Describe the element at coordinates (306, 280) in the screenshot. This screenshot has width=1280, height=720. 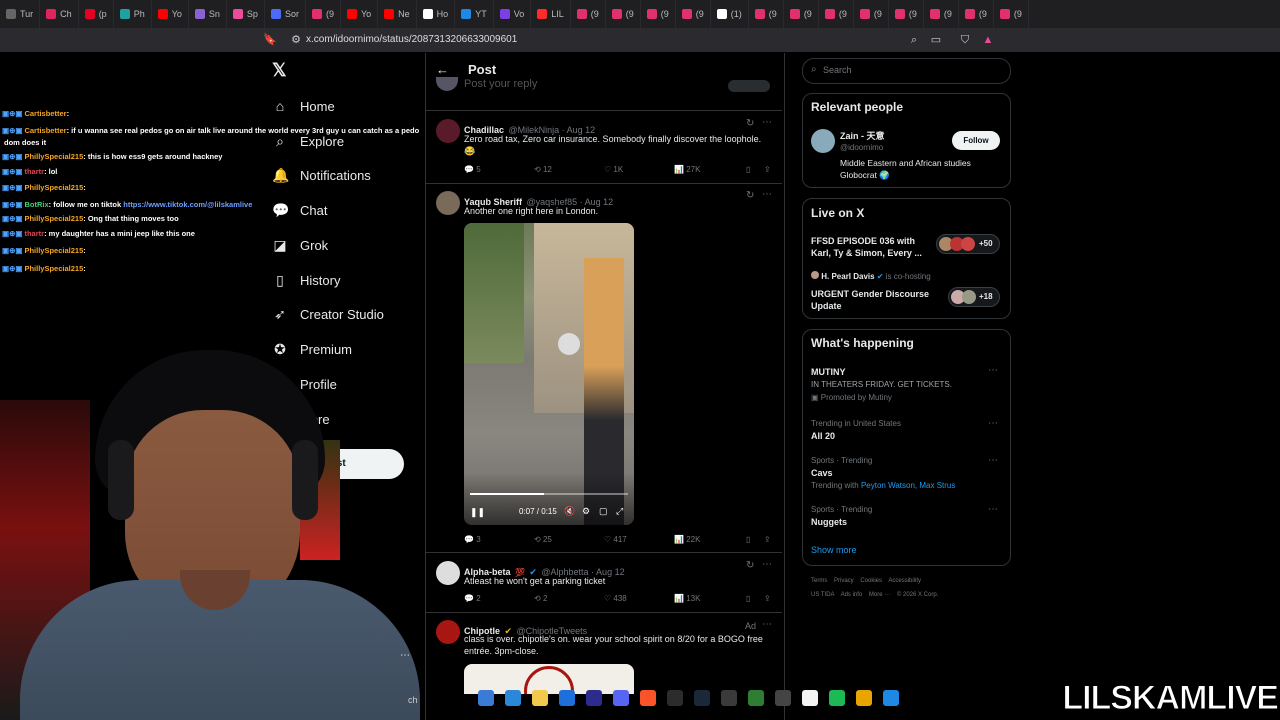
I see `nav-history: ▯ History` at that location.